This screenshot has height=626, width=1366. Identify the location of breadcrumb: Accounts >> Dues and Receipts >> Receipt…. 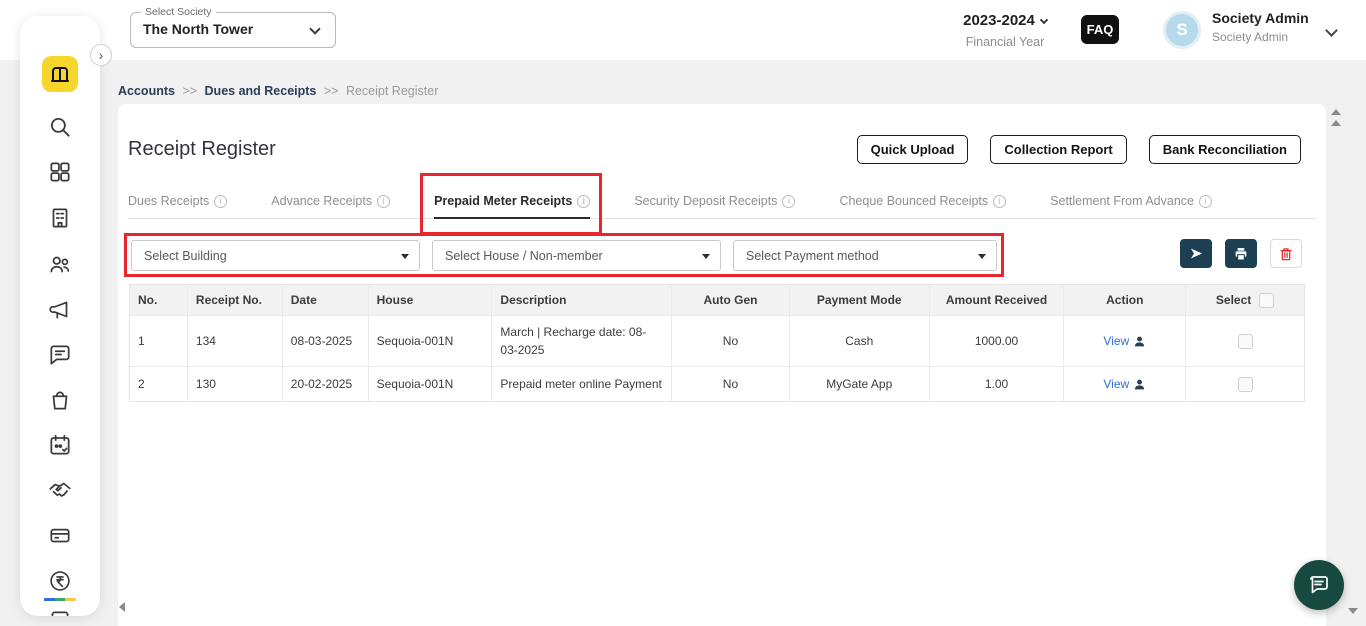
(278, 91).